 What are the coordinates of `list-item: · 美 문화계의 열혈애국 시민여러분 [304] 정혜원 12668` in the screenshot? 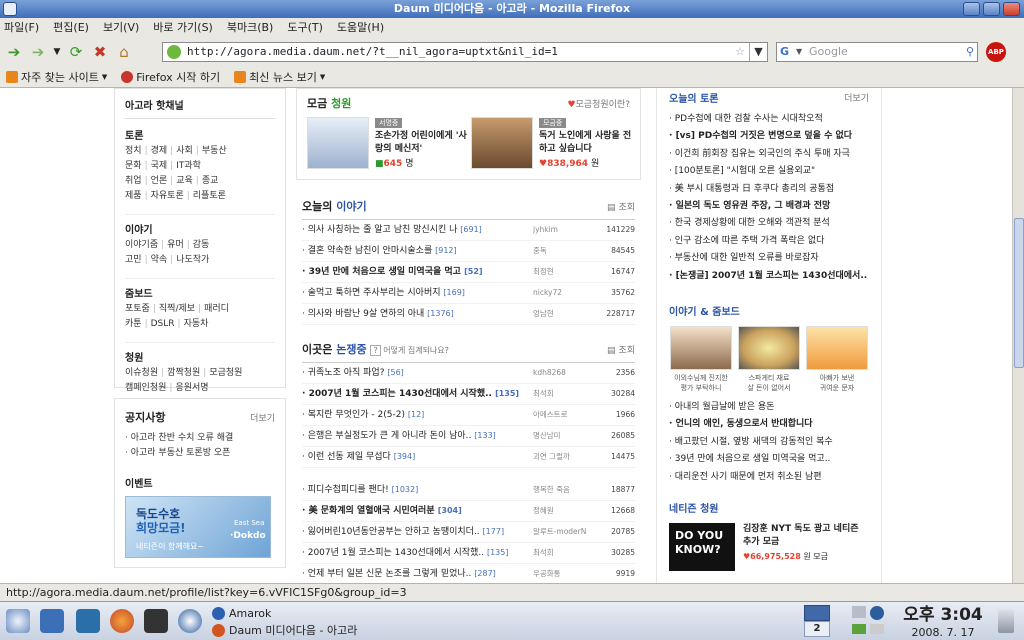 It's located at (468, 511).